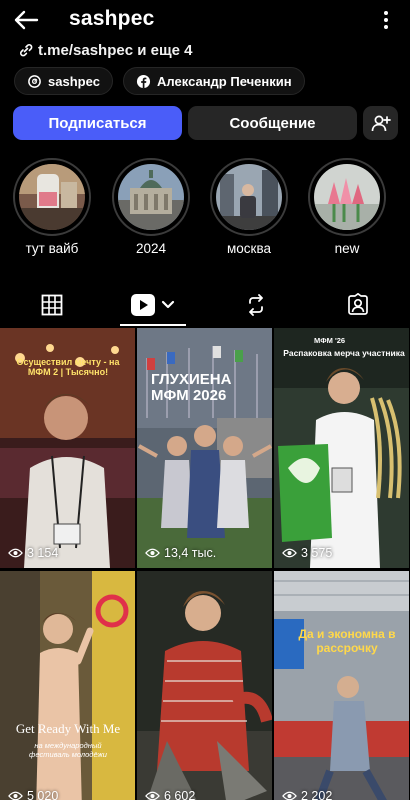 The width and height of the screenshot is (410, 800). Describe the element at coordinates (330, 340) in the screenshot. I see `reel-badge: МФМ '26` at that location.